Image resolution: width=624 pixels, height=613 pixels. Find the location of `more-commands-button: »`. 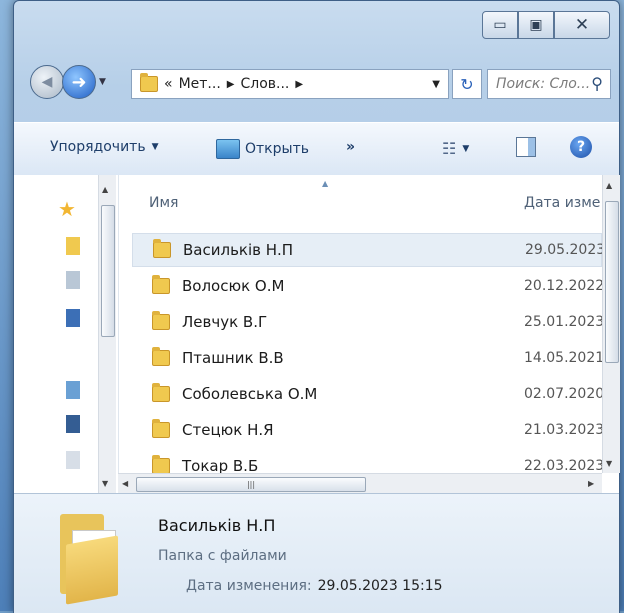

more-commands-button: » is located at coordinates (350, 147).